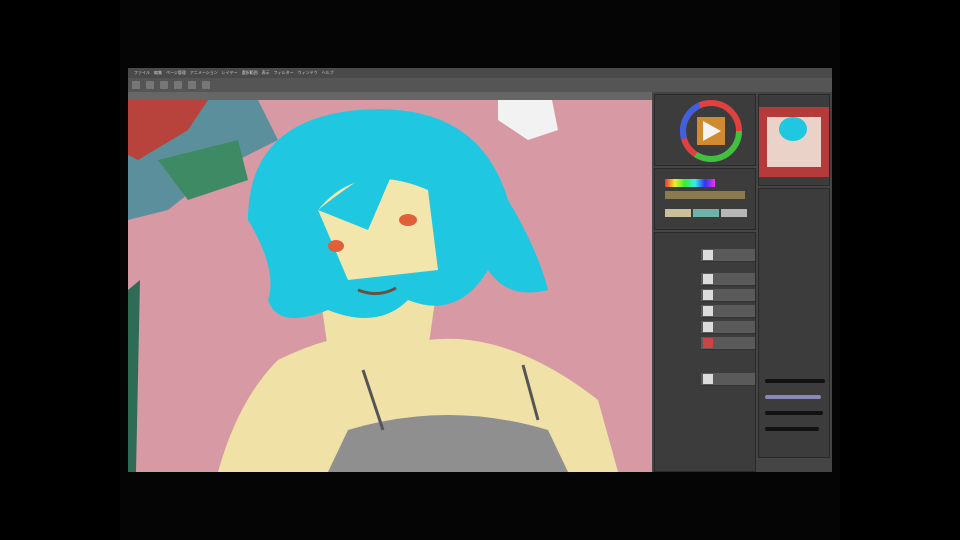 The image size is (960, 540). I want to click on swatch-gray, so click(734, 213).